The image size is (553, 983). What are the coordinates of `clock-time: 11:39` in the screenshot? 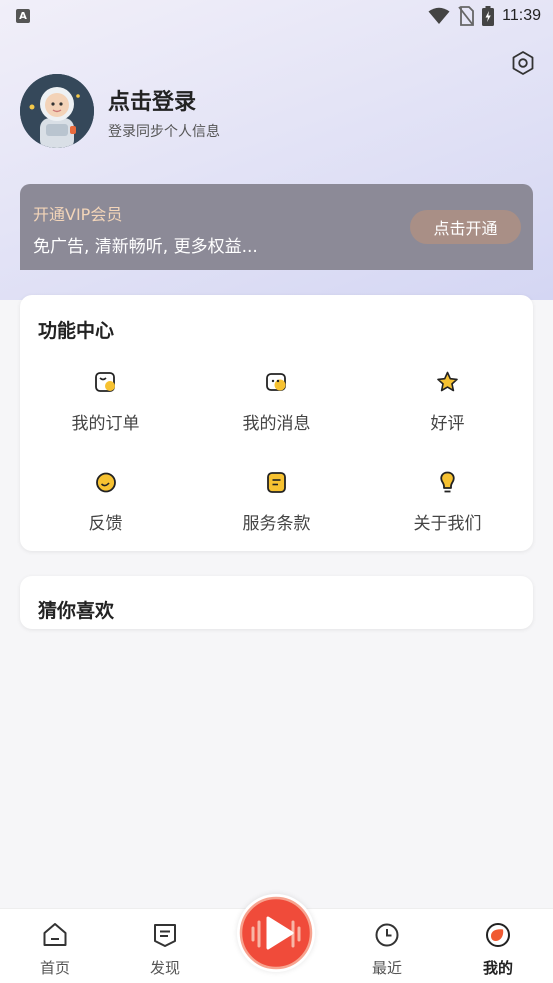 It's located at (521, 15).